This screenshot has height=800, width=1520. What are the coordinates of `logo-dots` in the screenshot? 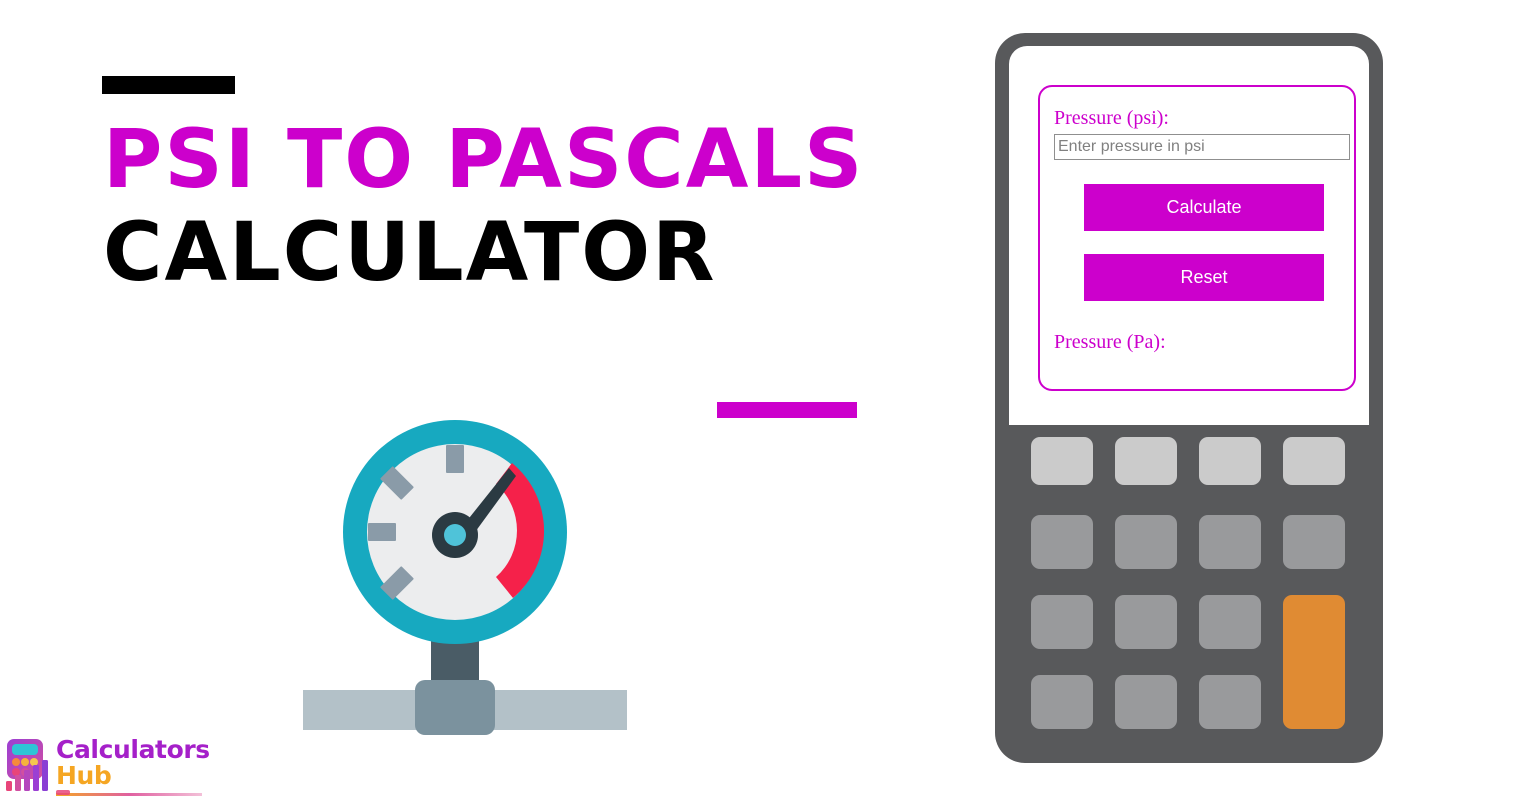 It's located at (63, 792).